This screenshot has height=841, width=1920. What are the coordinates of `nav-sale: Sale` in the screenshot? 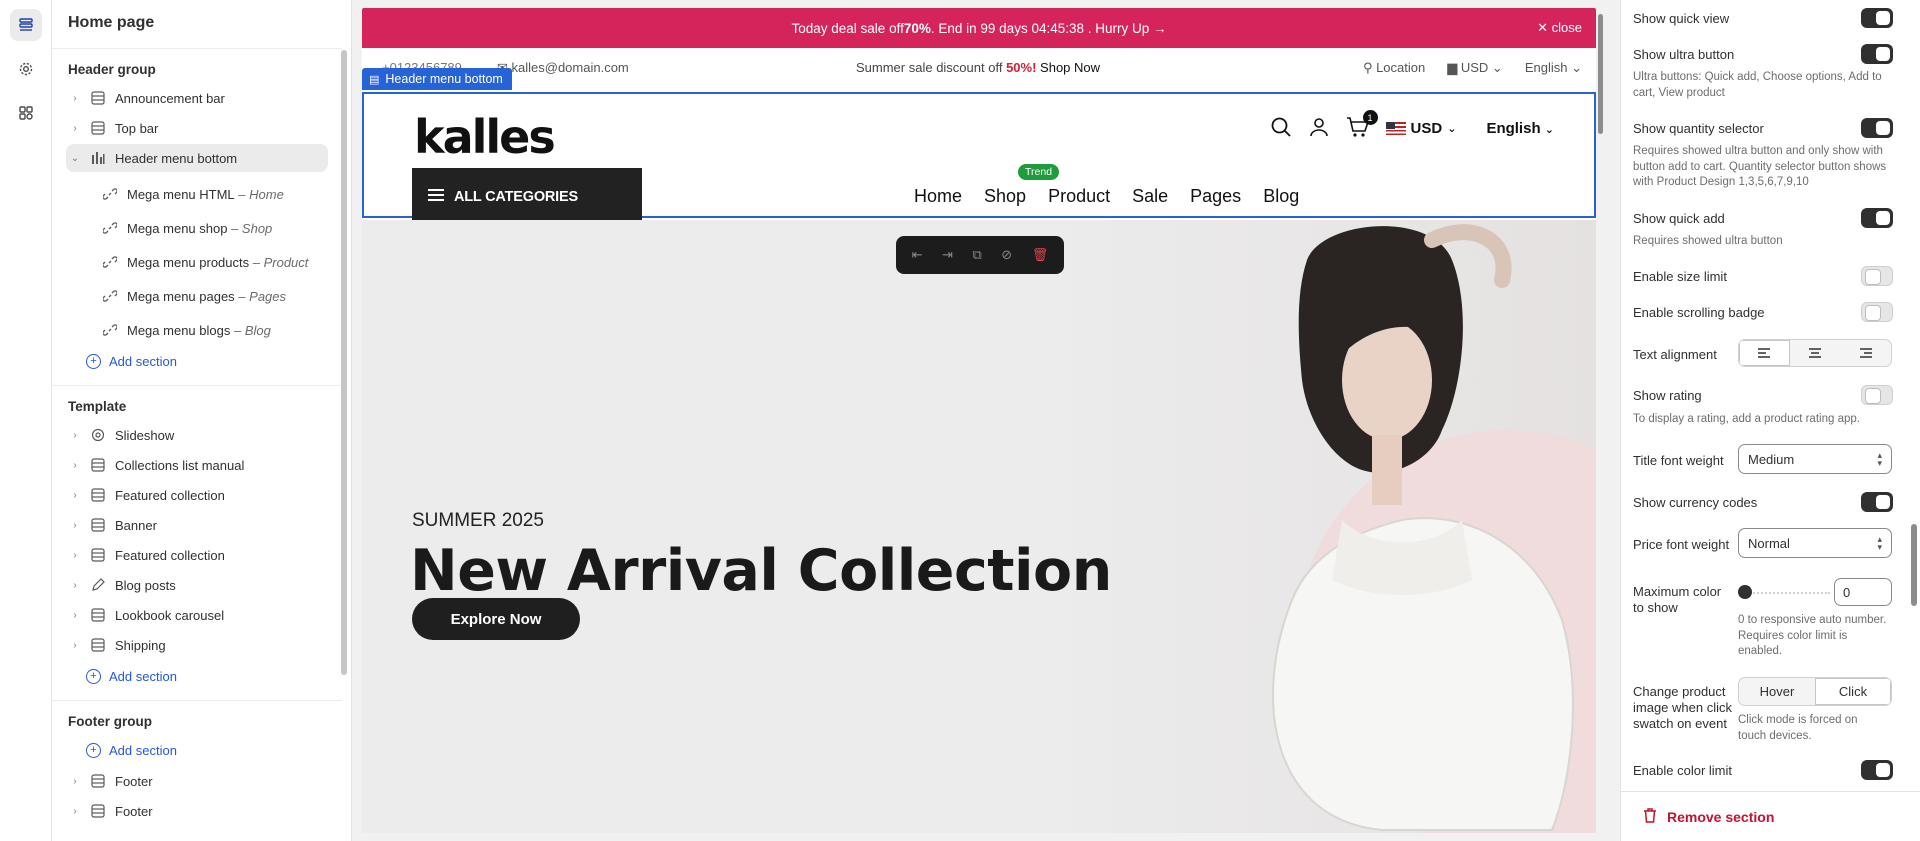 It's located at (1150, 196).